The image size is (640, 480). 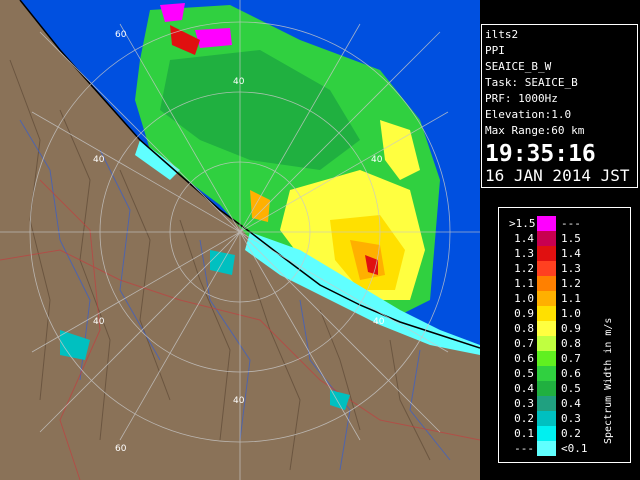 I want to click on ring-label: 40, so click(x=239, y=401).